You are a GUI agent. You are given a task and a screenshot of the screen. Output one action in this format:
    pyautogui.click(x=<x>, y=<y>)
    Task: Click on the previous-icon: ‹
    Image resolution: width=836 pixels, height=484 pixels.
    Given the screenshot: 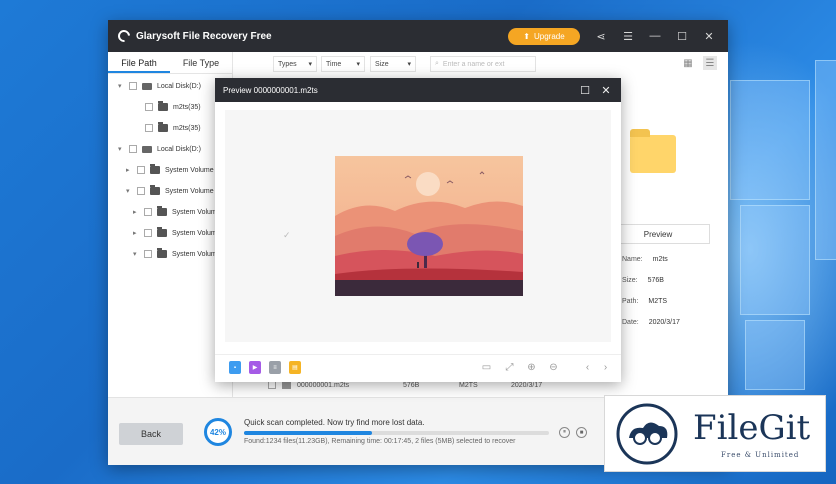 What is the action you would take?
    pyautogui.click(x=587, y=367)
    